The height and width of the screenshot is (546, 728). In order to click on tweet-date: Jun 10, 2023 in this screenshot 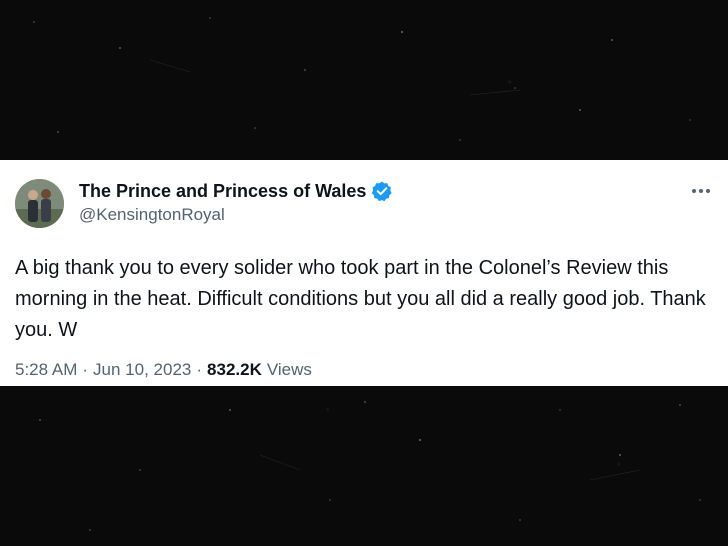, I will do `click(142, 370)`.